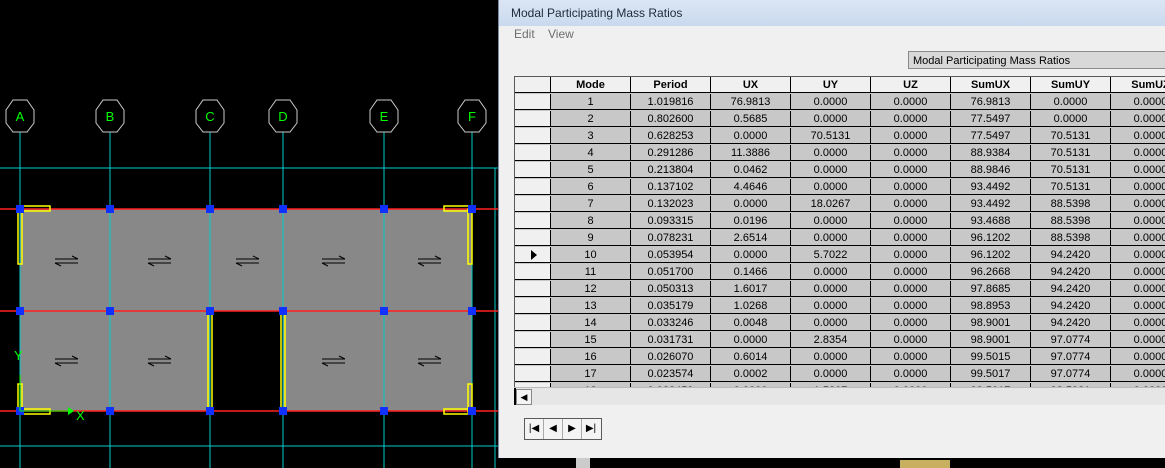 This screenshot has height=468, width=1165. I want to click on column-header: SumUZ, so click(1138, 85).